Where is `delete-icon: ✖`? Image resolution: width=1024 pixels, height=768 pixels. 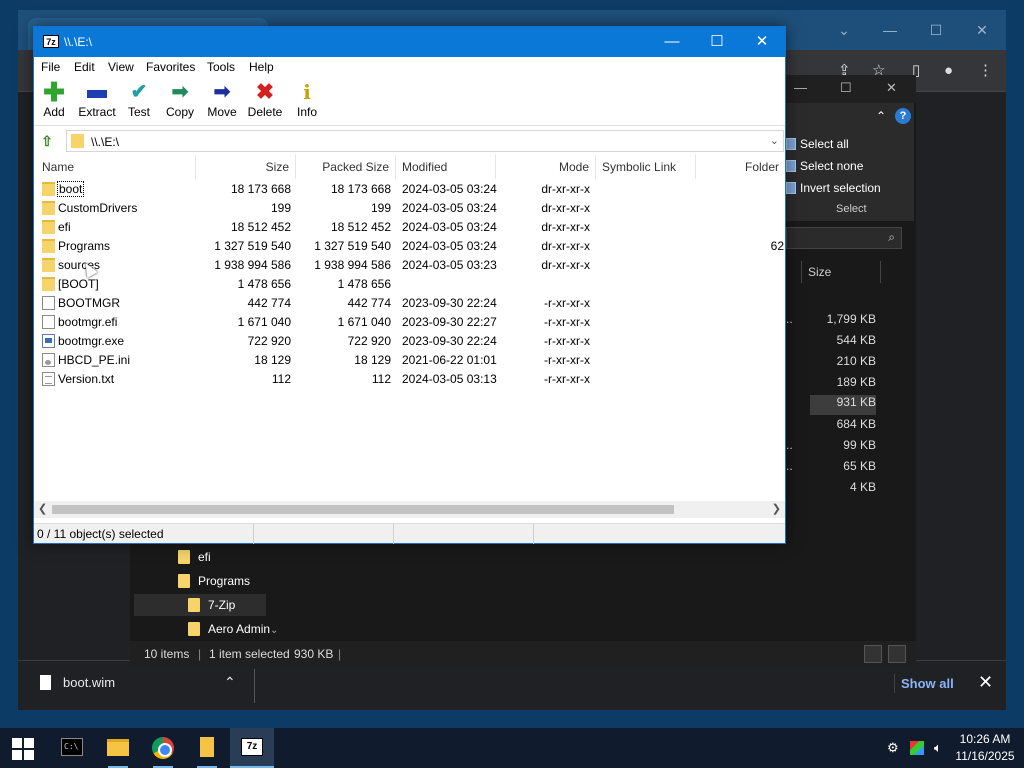 delete-icon: ✖ is located at coordinates (265, 91).